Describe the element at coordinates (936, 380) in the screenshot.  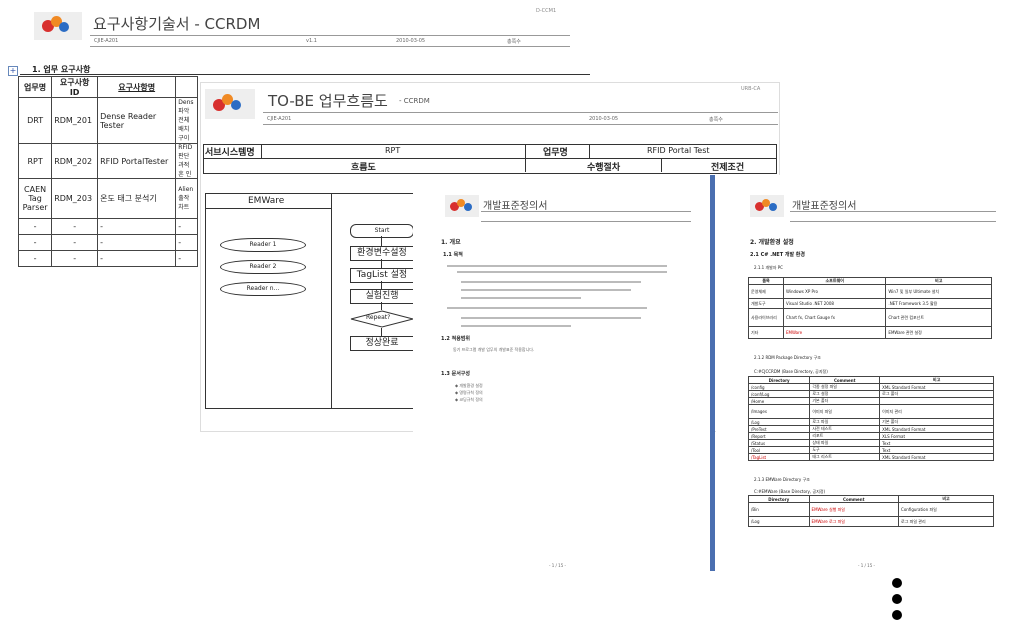
I see `header-cell: 비고` at that location.